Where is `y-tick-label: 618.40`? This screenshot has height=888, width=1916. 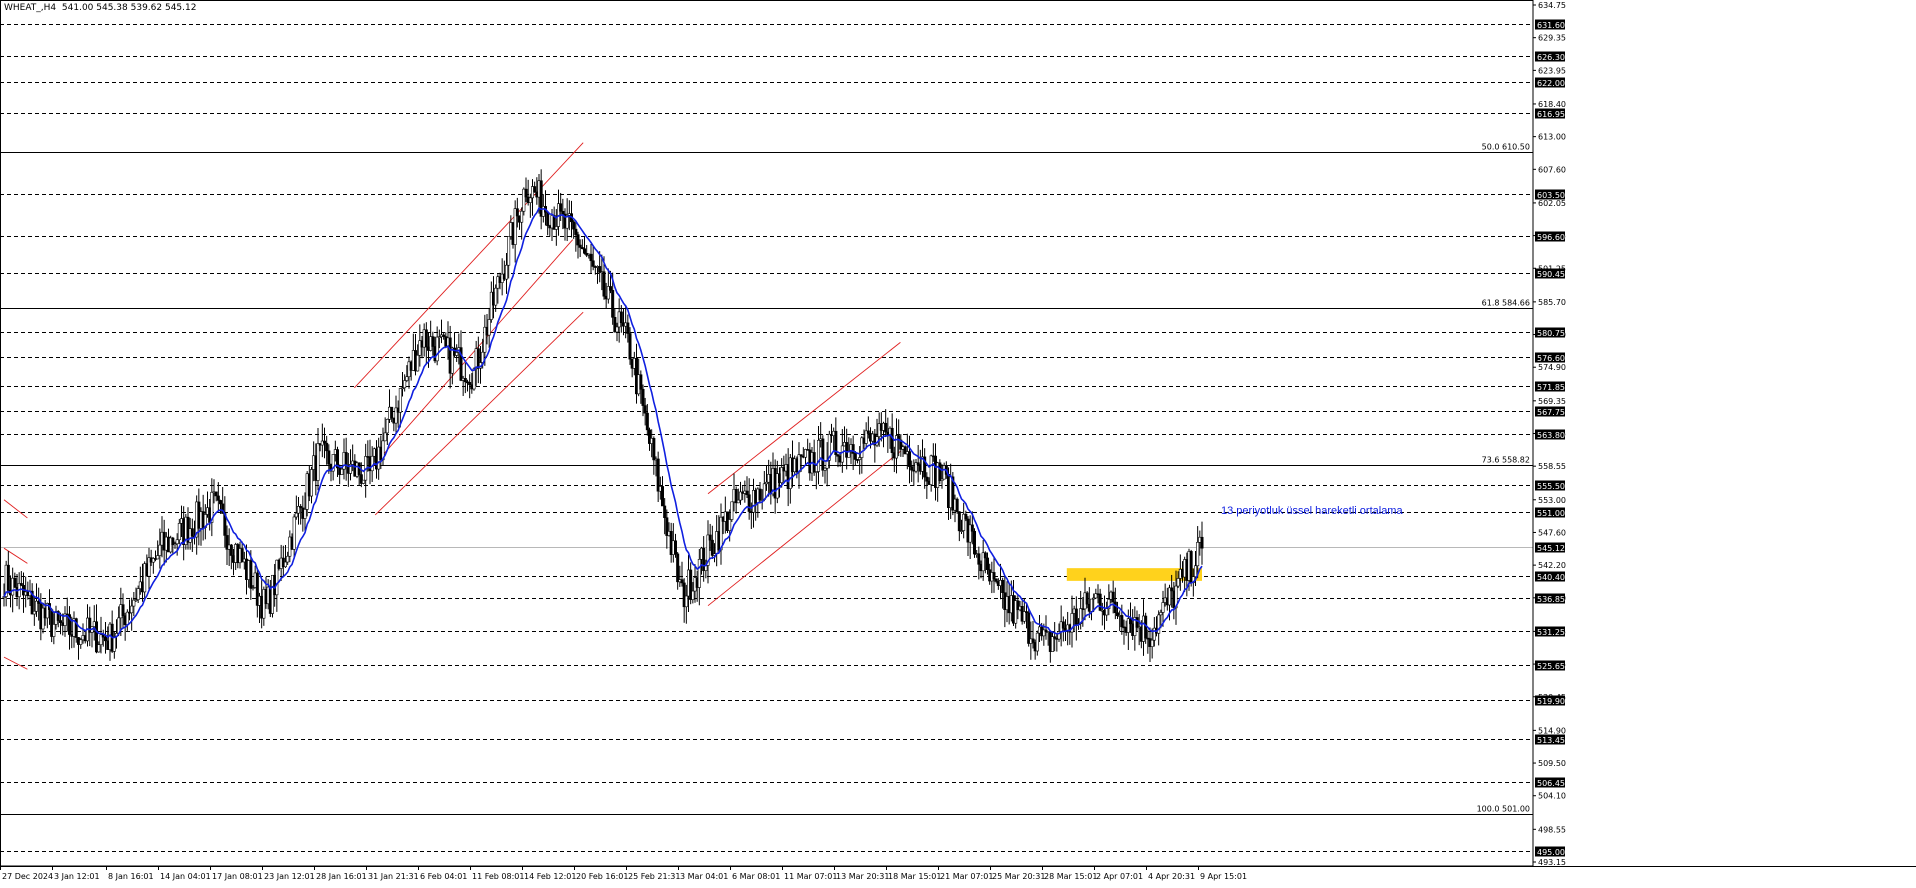 y-tick-label: 618.40 is located at coordinates (1552, 104).